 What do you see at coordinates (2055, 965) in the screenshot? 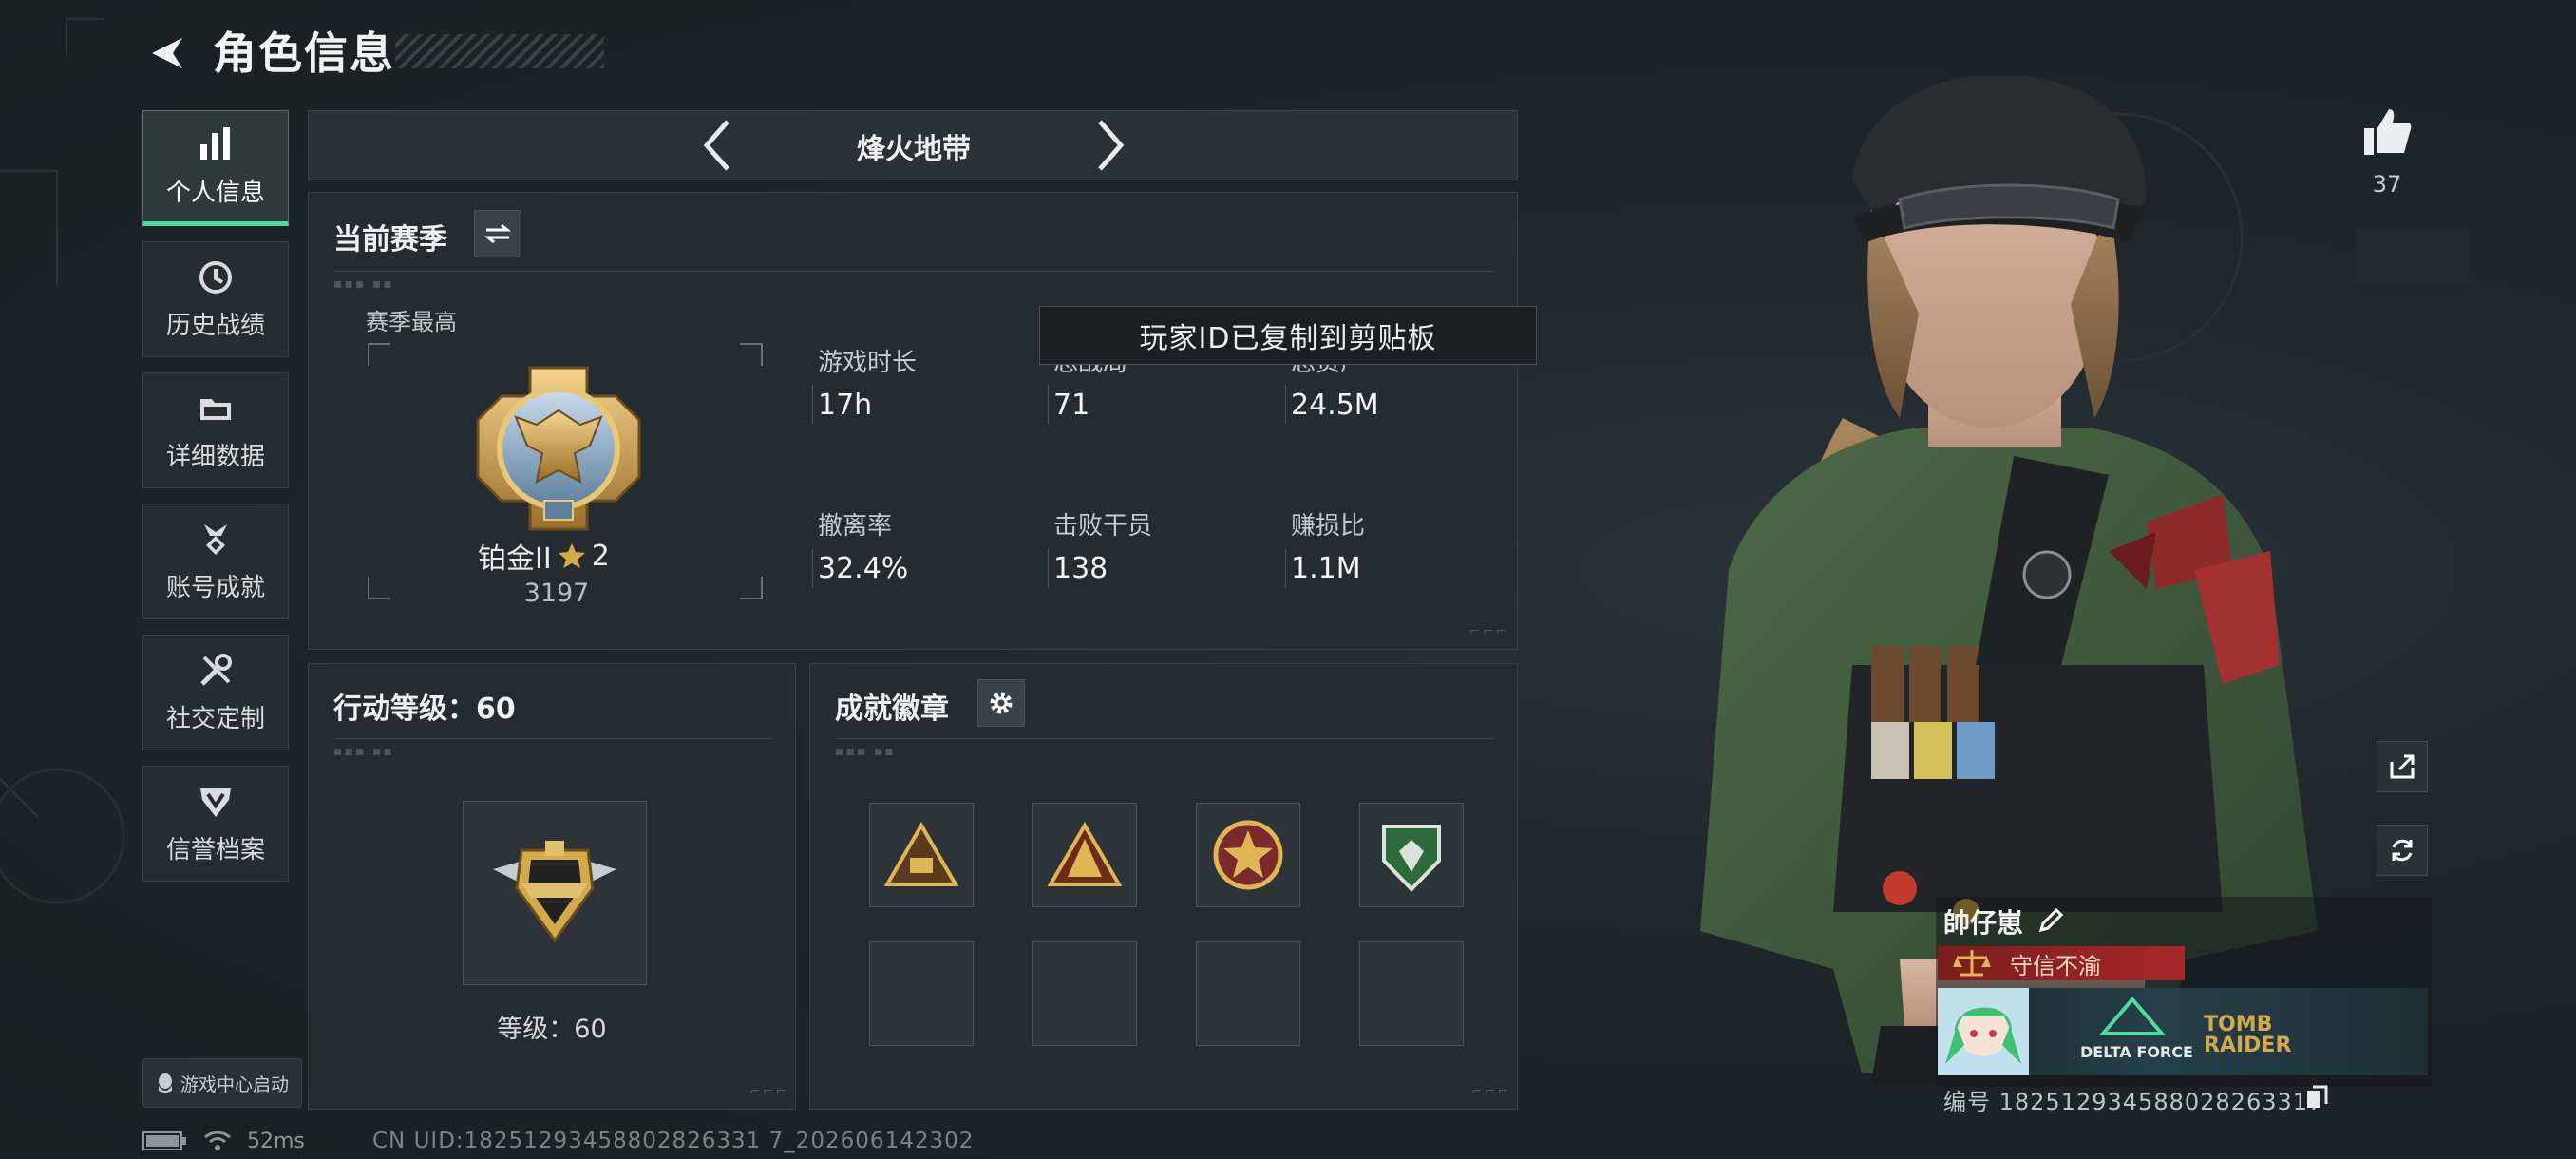
I see `credit-tag-text: 守信不渝` at bounding box center [2055, 965].